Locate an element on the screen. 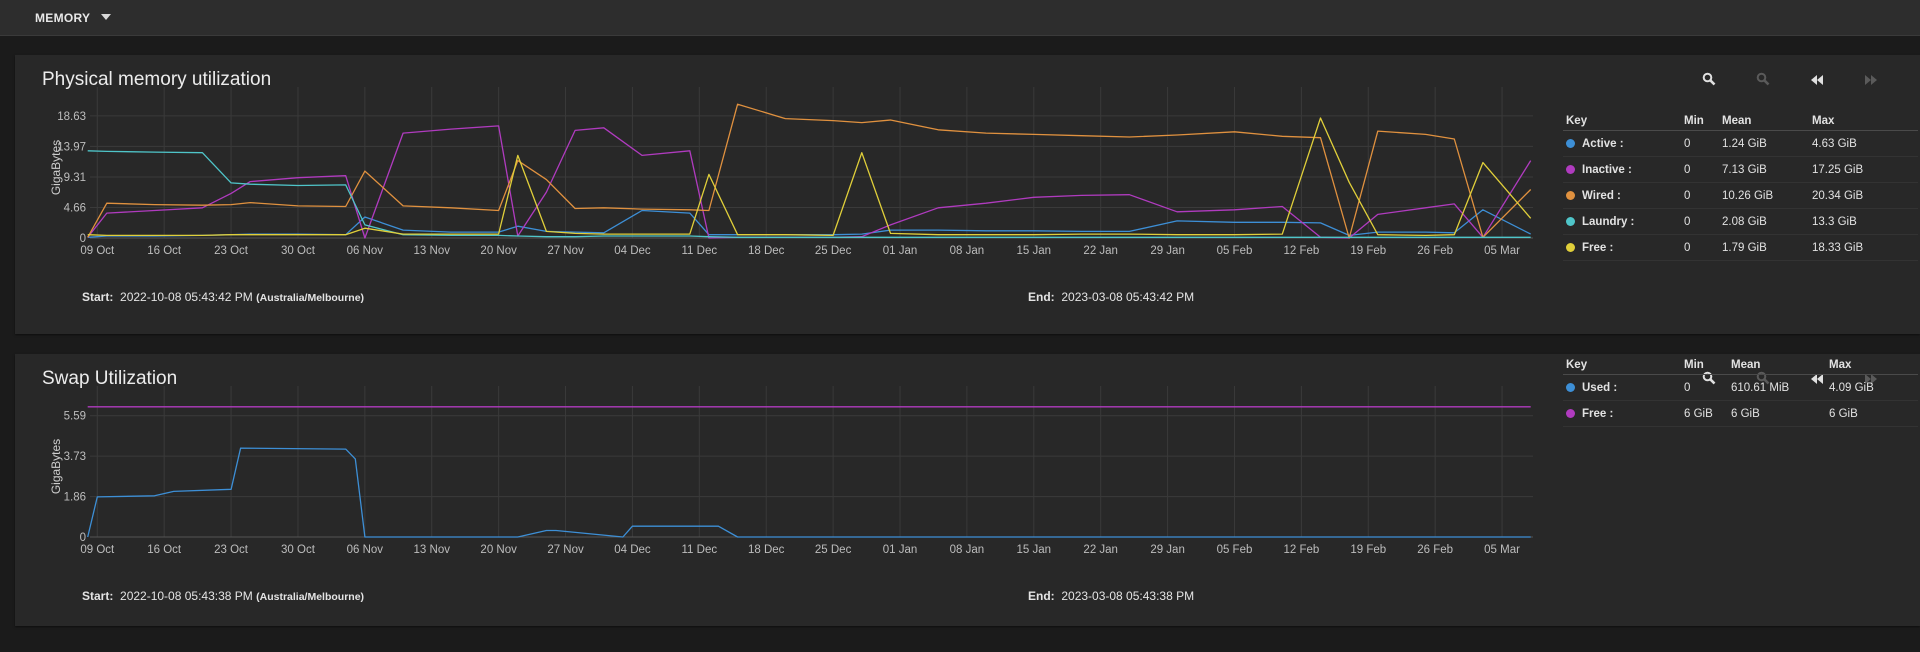  legend-row: Active : 0 1.24 GiB 4.63 GiB is located at coordinates (1740, 143).